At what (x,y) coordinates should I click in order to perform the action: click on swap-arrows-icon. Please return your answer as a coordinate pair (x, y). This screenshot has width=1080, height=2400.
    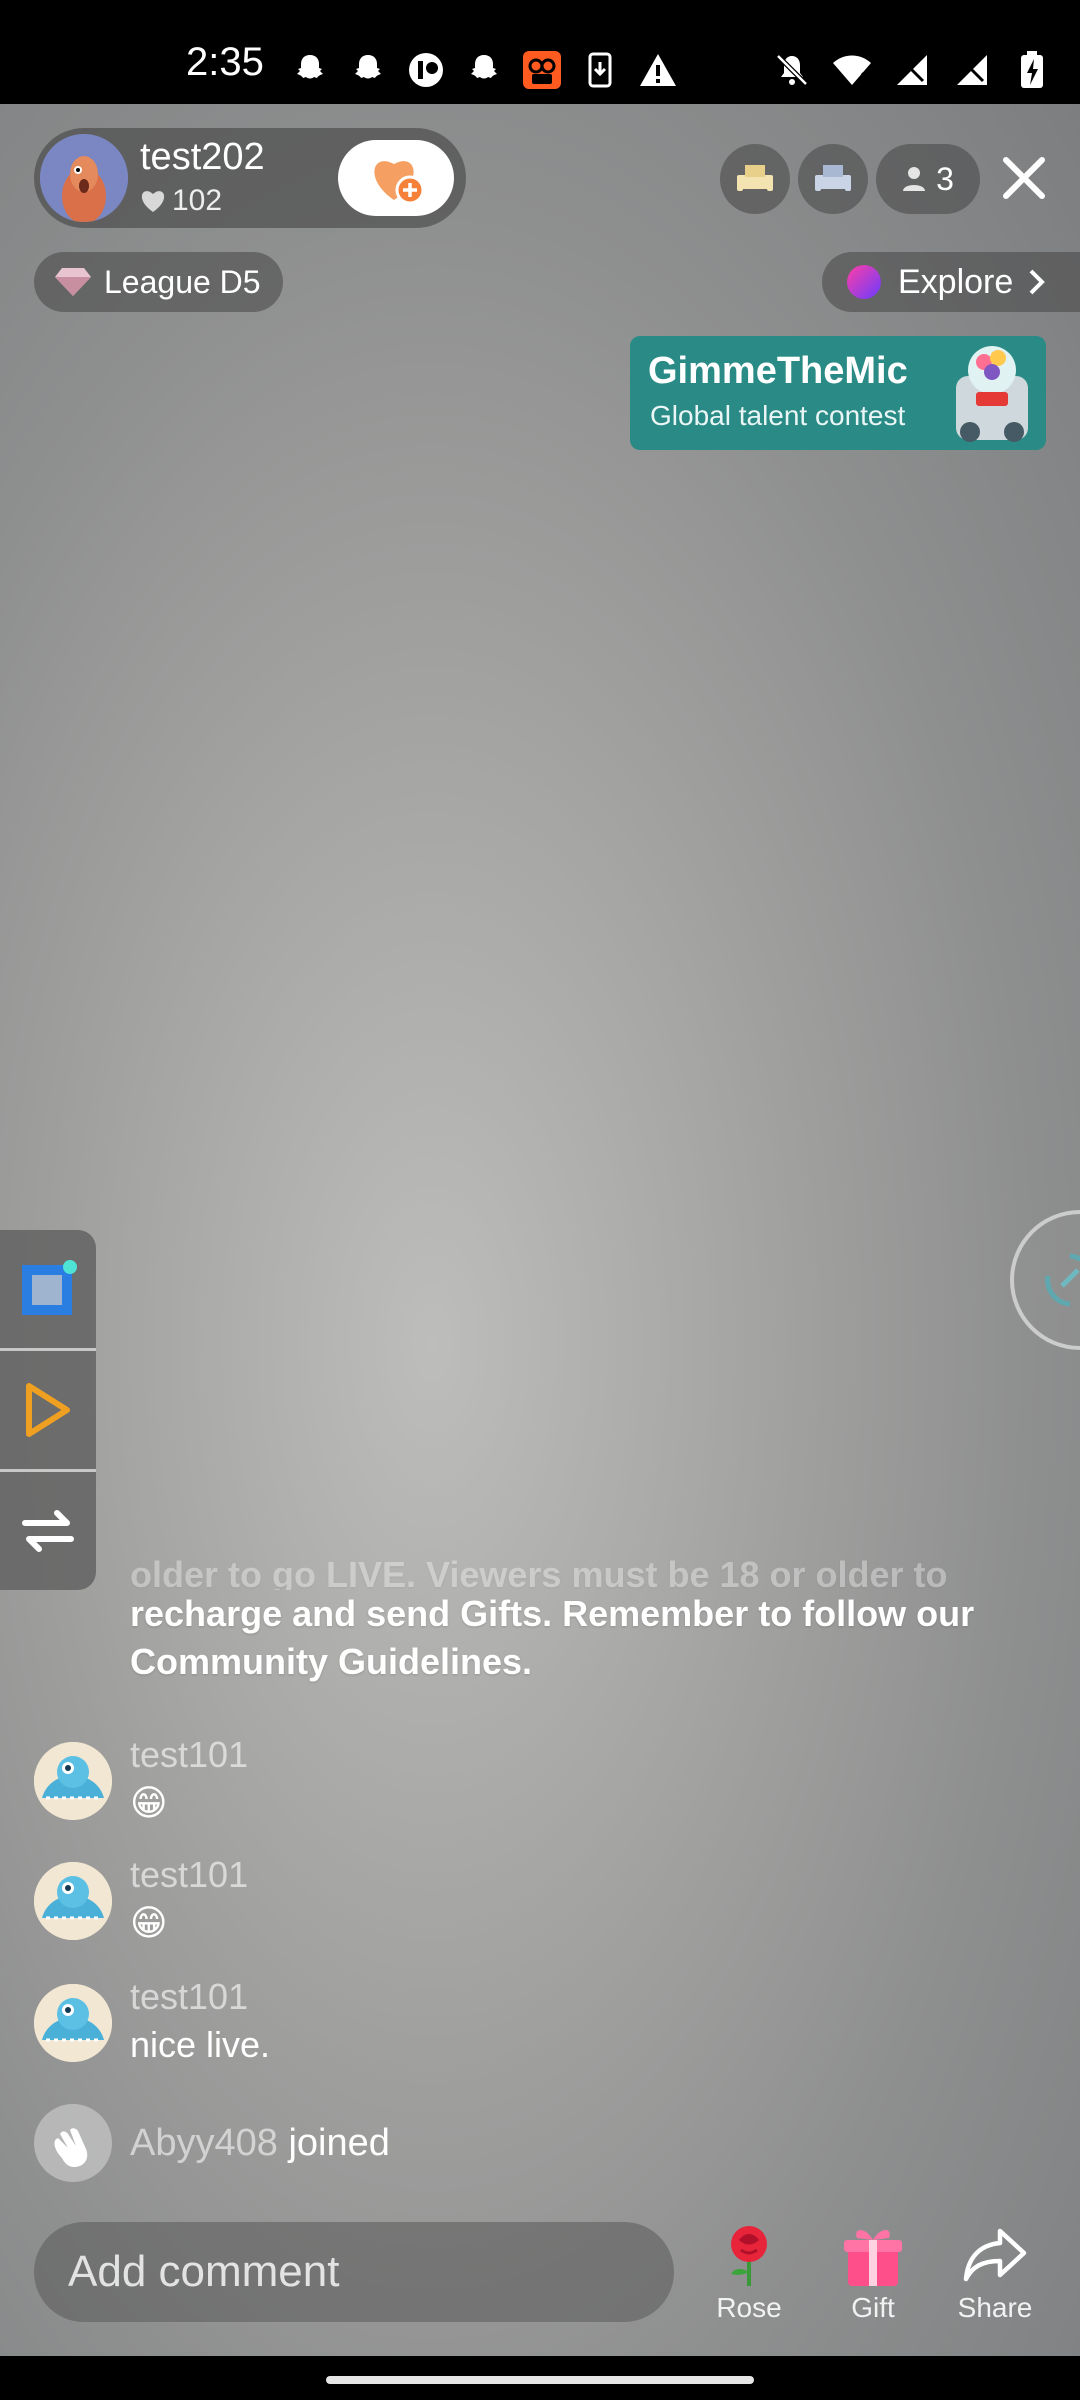
    Looking at the image, I should click on (48, 1531).